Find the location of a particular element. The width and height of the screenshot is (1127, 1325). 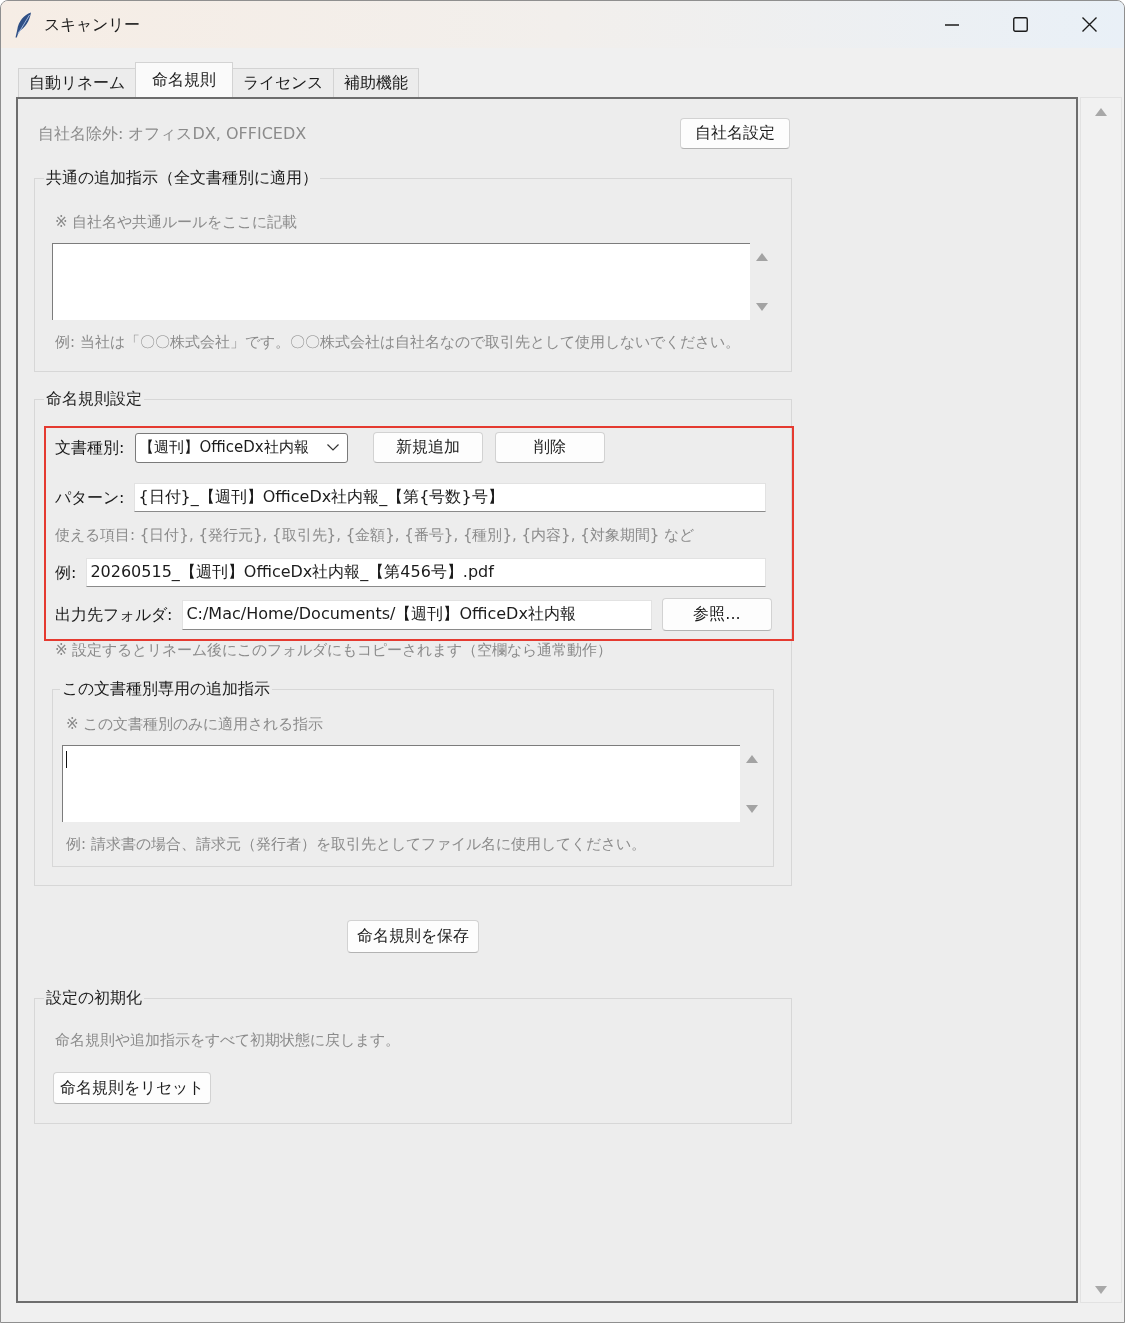

hint-text: ※ この文書種別のみに適用される指示 is located at coordinates (195, 724).